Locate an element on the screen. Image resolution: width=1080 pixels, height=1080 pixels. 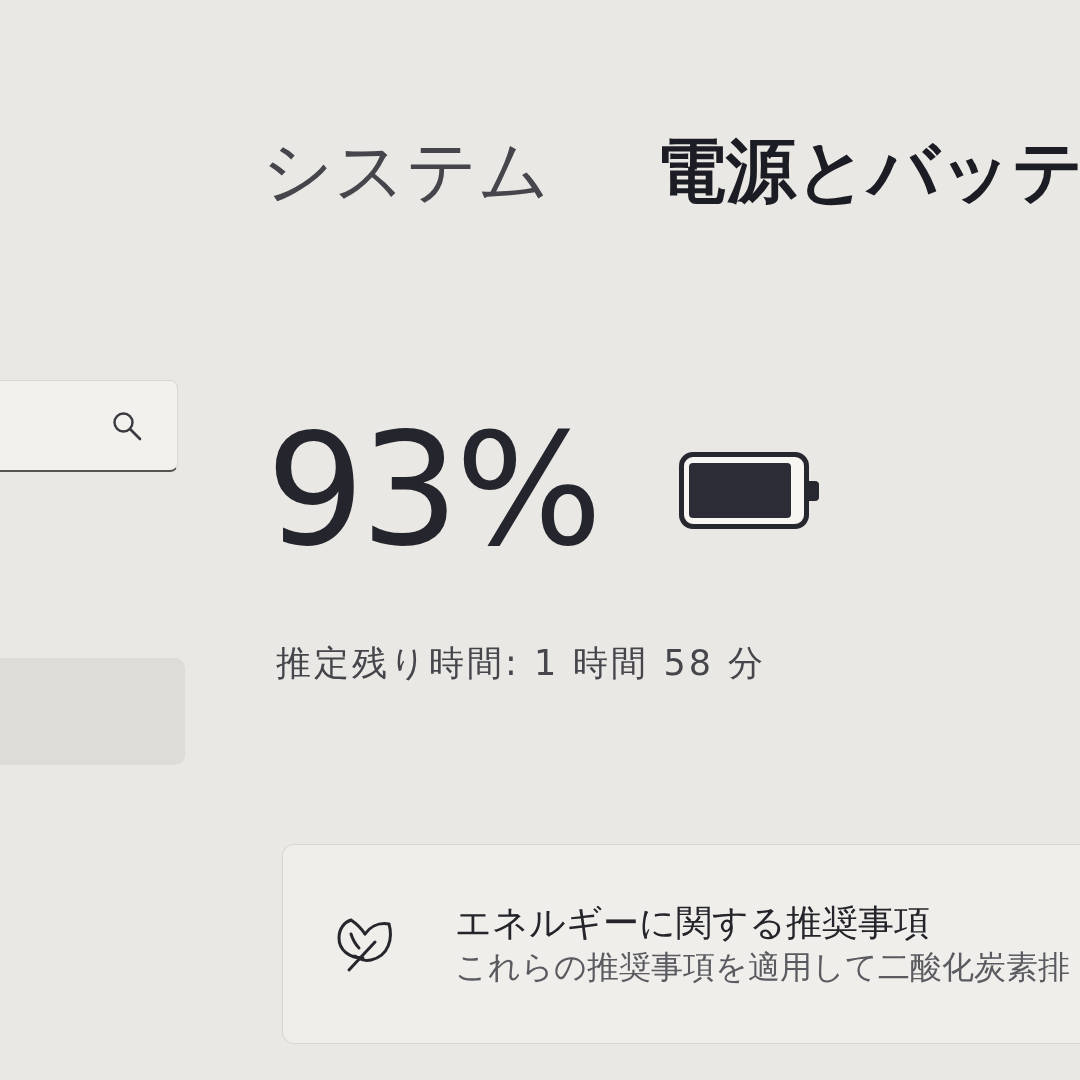
breadcrumb-link: システム is located at coordinates (406, 171).